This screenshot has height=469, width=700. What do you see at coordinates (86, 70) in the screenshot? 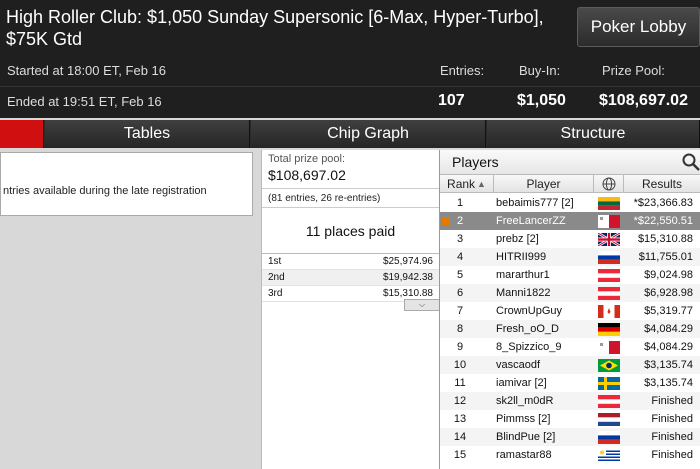
I see `started-time: Started at 18:00 ET, Feb 16` at bounding box center [86, 70].